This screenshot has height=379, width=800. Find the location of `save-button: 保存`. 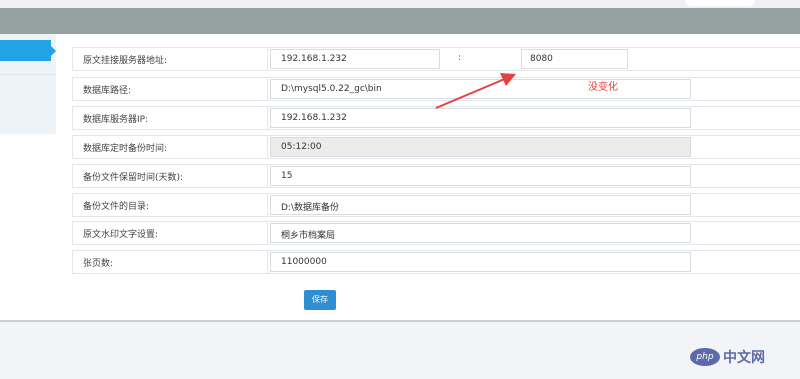

save-button: 保存 is located at coordinates (320, 300).